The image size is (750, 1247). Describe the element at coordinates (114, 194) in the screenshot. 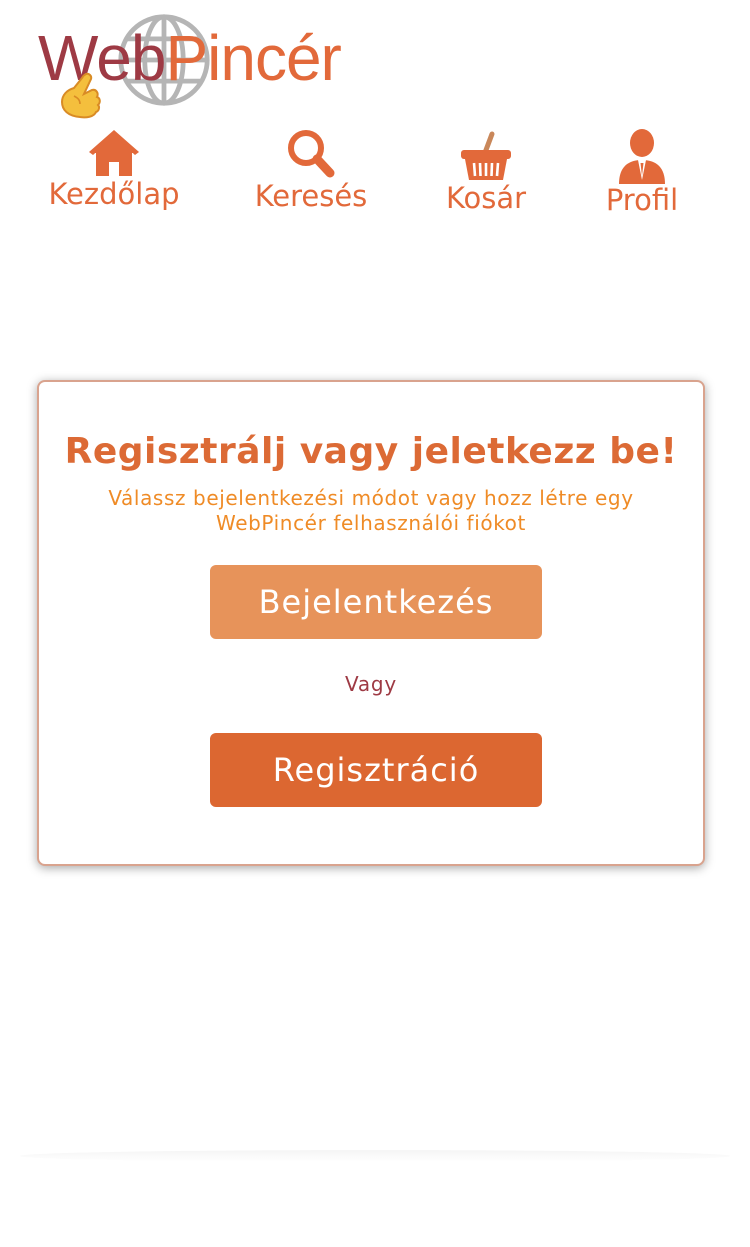

I see `nav-label-home: Kezdőlap` at that location.